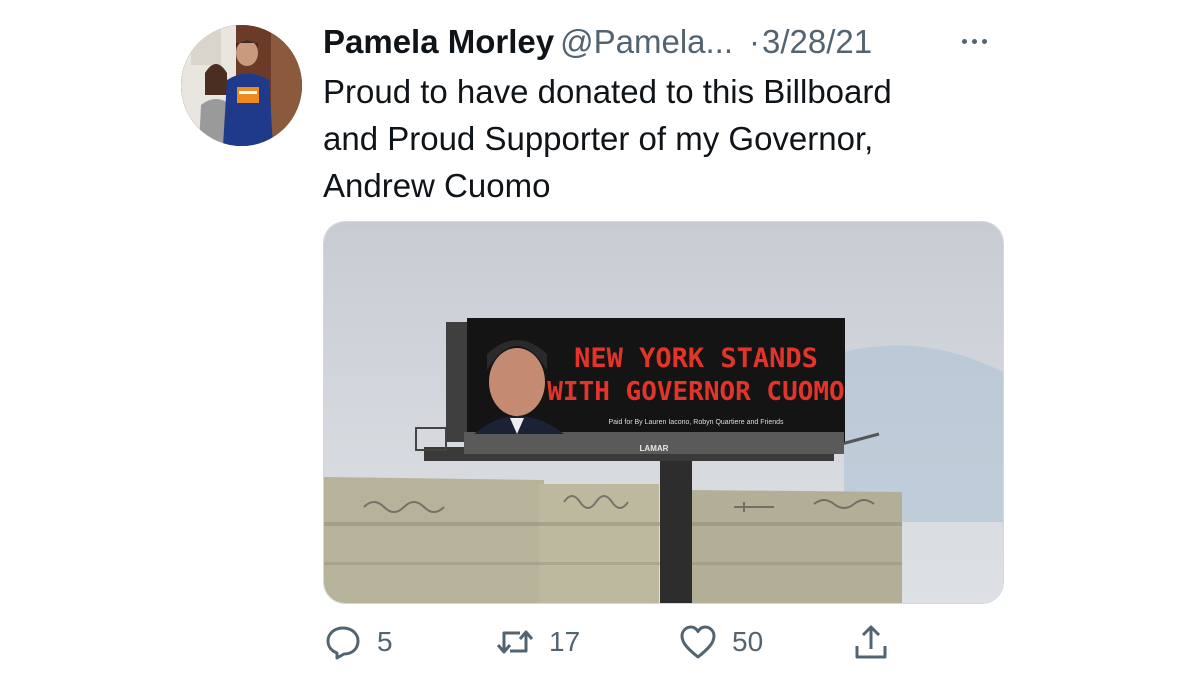  What do you see at coordinates (385, 641) in the screenshot?
I see `reply-count: 5` at bounding box center [385, 641].